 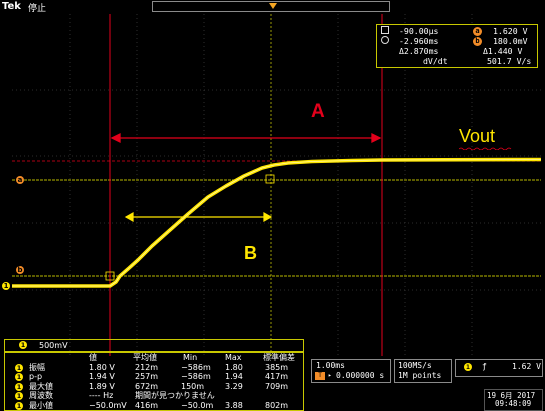 What do you see at coordinates (330, 375) in the screenshot?
I see `delay-arrow-icon: ▸` at bounding box center [330, 375].